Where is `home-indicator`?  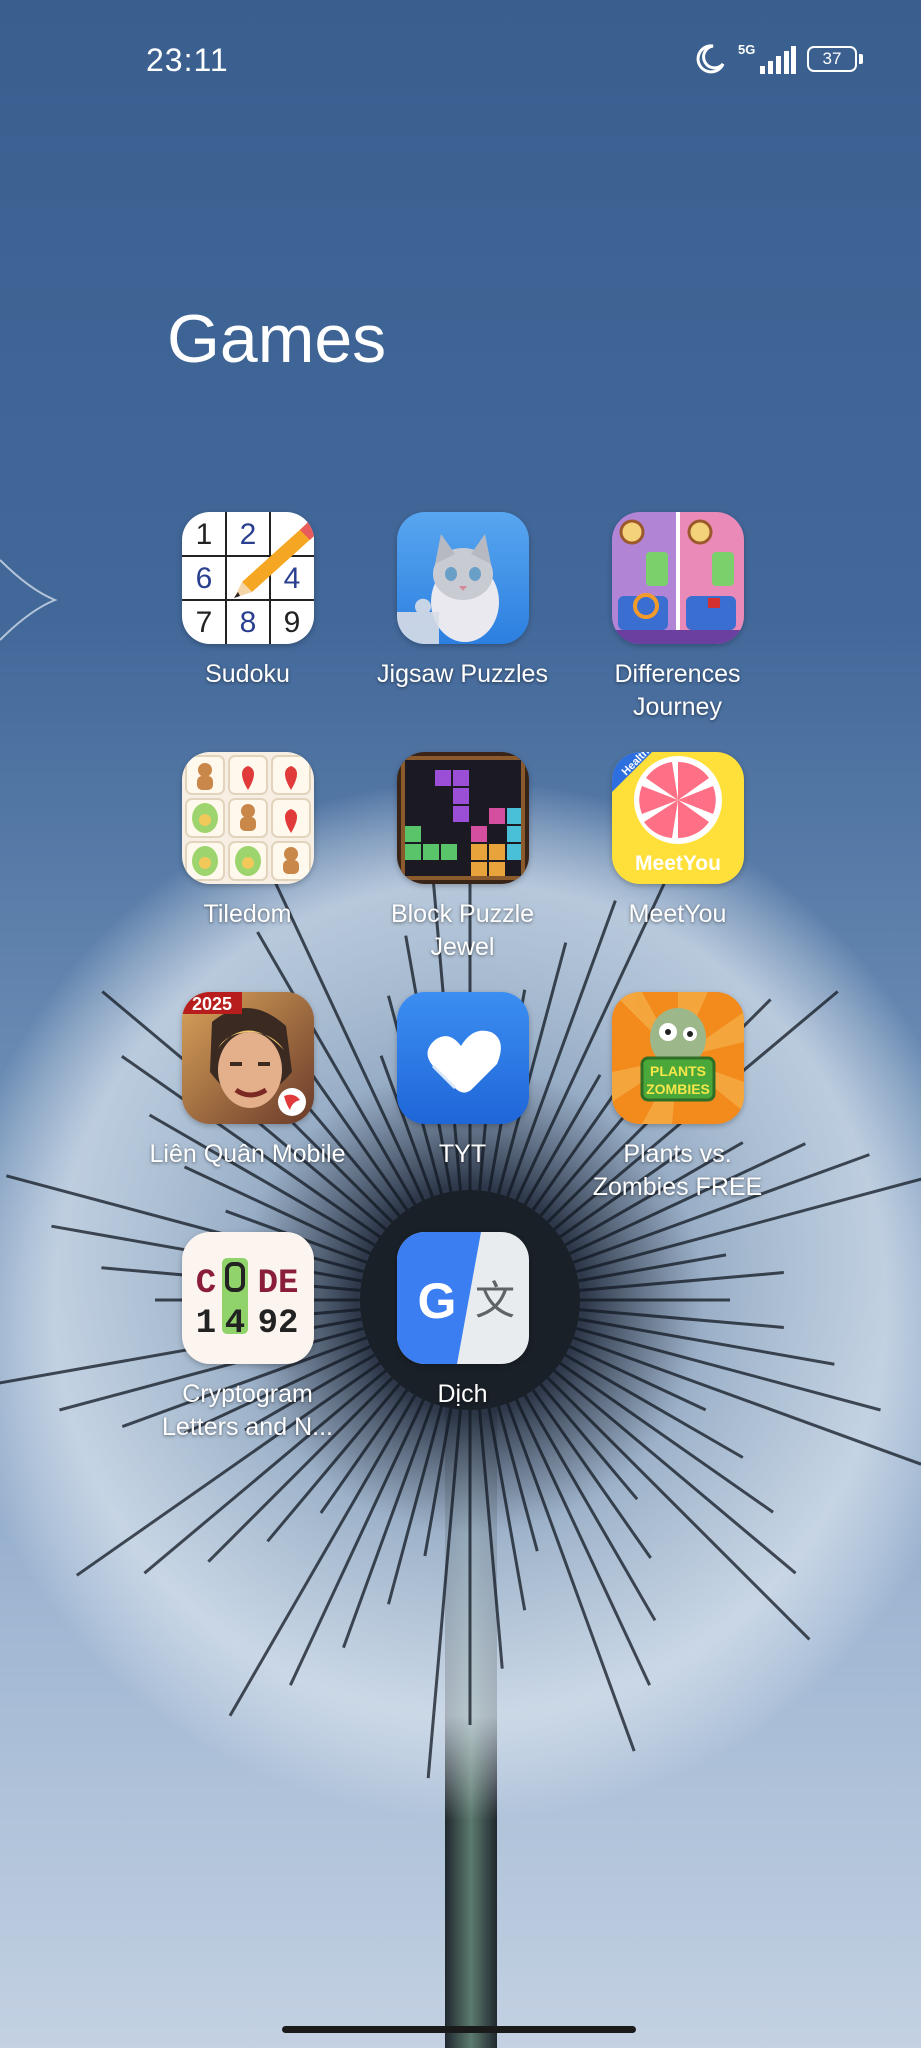
home-indicator is located at coordinates (459, 2029).